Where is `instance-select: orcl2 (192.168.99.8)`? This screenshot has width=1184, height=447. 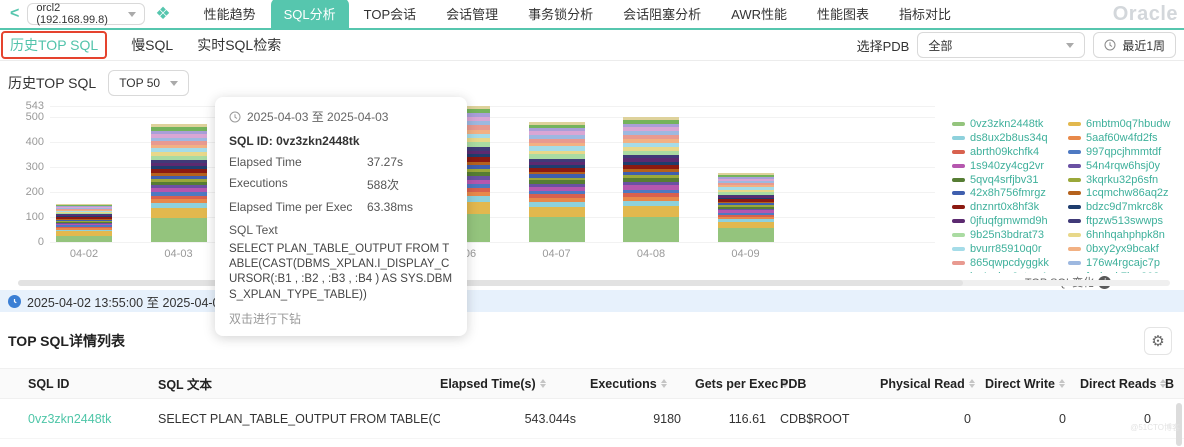
instance-select: orcl2 (192.168.99.8) is located at coordinates (86, 14).